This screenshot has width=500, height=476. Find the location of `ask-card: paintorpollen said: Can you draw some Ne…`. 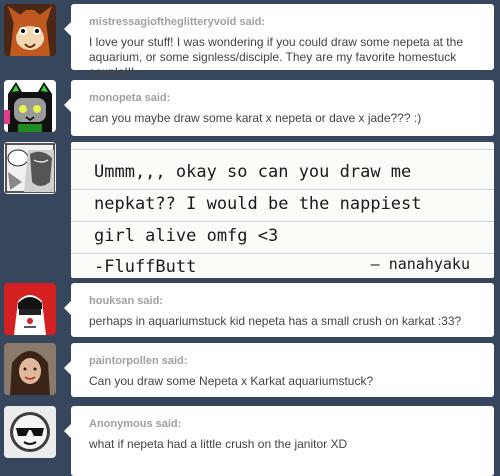

ask-card: paintorpollen said: Can you draw some Ne… is located at coordinates (279, 370).